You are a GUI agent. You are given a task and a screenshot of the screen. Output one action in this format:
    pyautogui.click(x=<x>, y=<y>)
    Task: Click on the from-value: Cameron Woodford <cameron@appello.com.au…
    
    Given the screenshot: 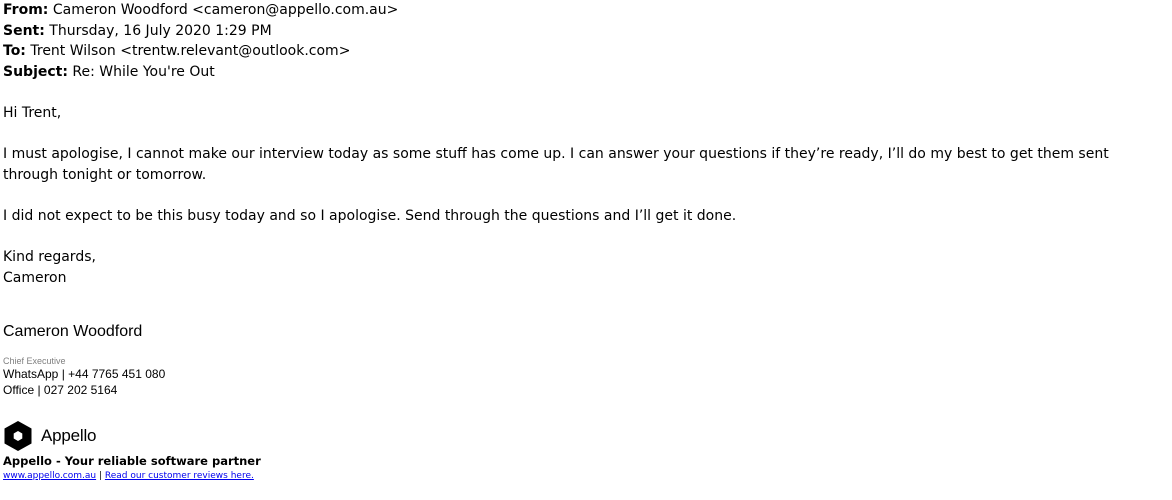 What is the action you would take?
    pyautogui.click(x=225, y=10)
    